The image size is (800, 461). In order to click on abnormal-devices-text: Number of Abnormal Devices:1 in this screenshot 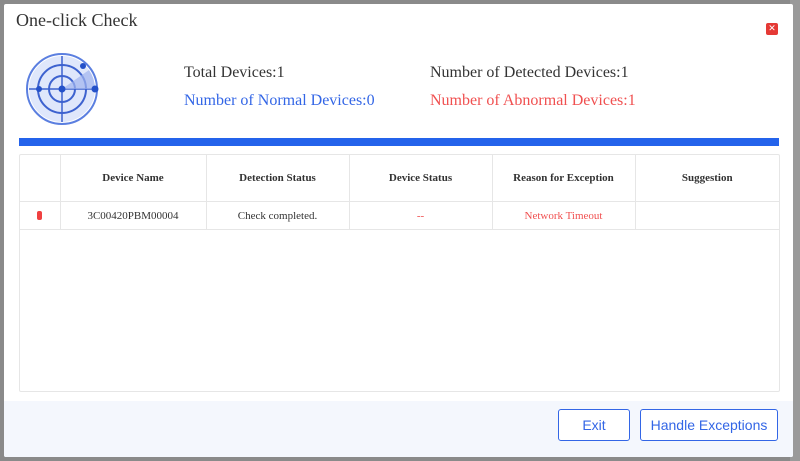, I will do `click(533, 100)`.